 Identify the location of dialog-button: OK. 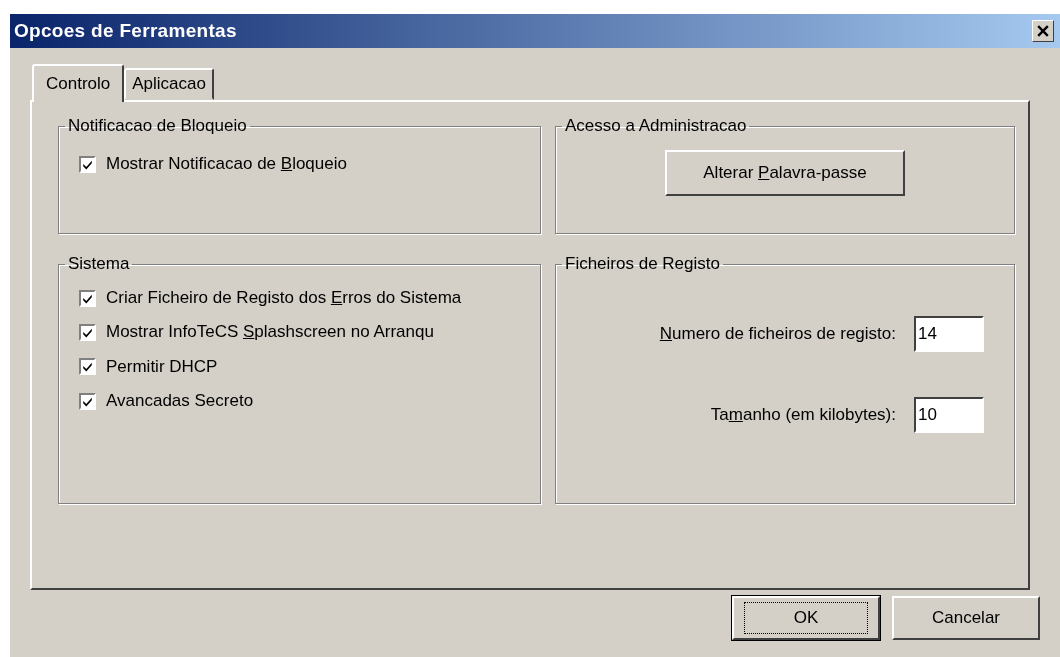
(806, 618).